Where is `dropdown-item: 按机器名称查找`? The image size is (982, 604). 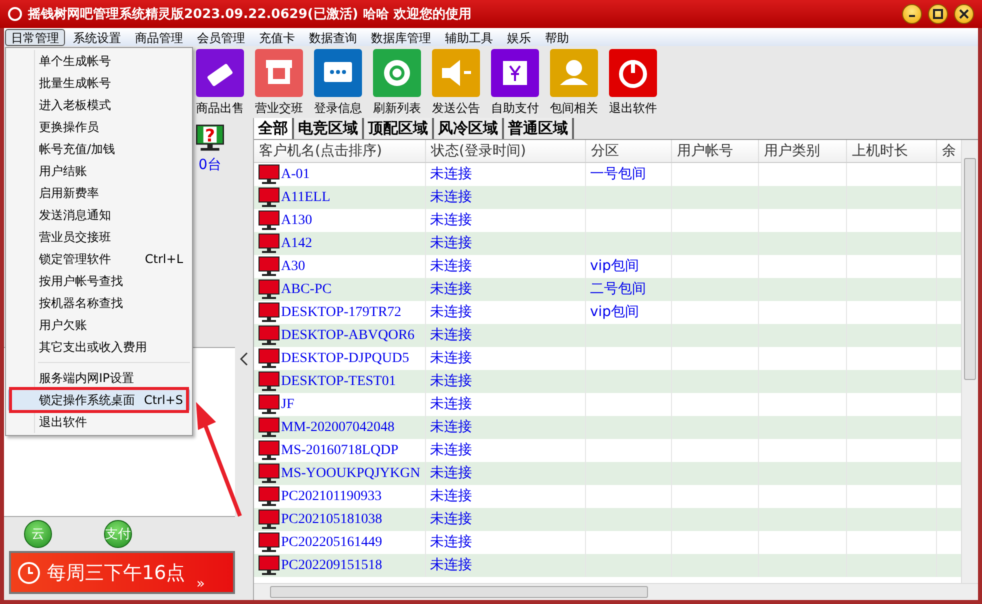
dropdown-item: 按机器名称查找 is located at coordinates (99, 303).